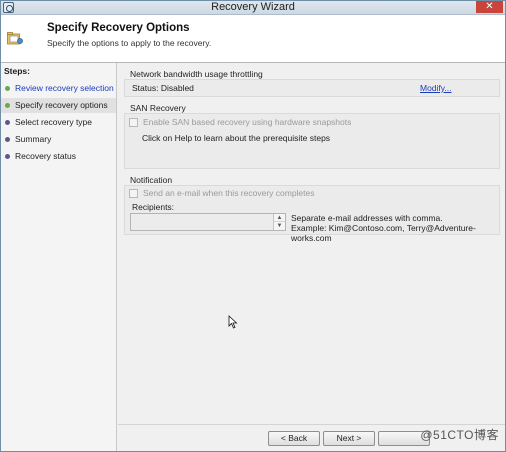 The image size is (506, 452). I want to click on step-summary: Summary, so click(58, 139).